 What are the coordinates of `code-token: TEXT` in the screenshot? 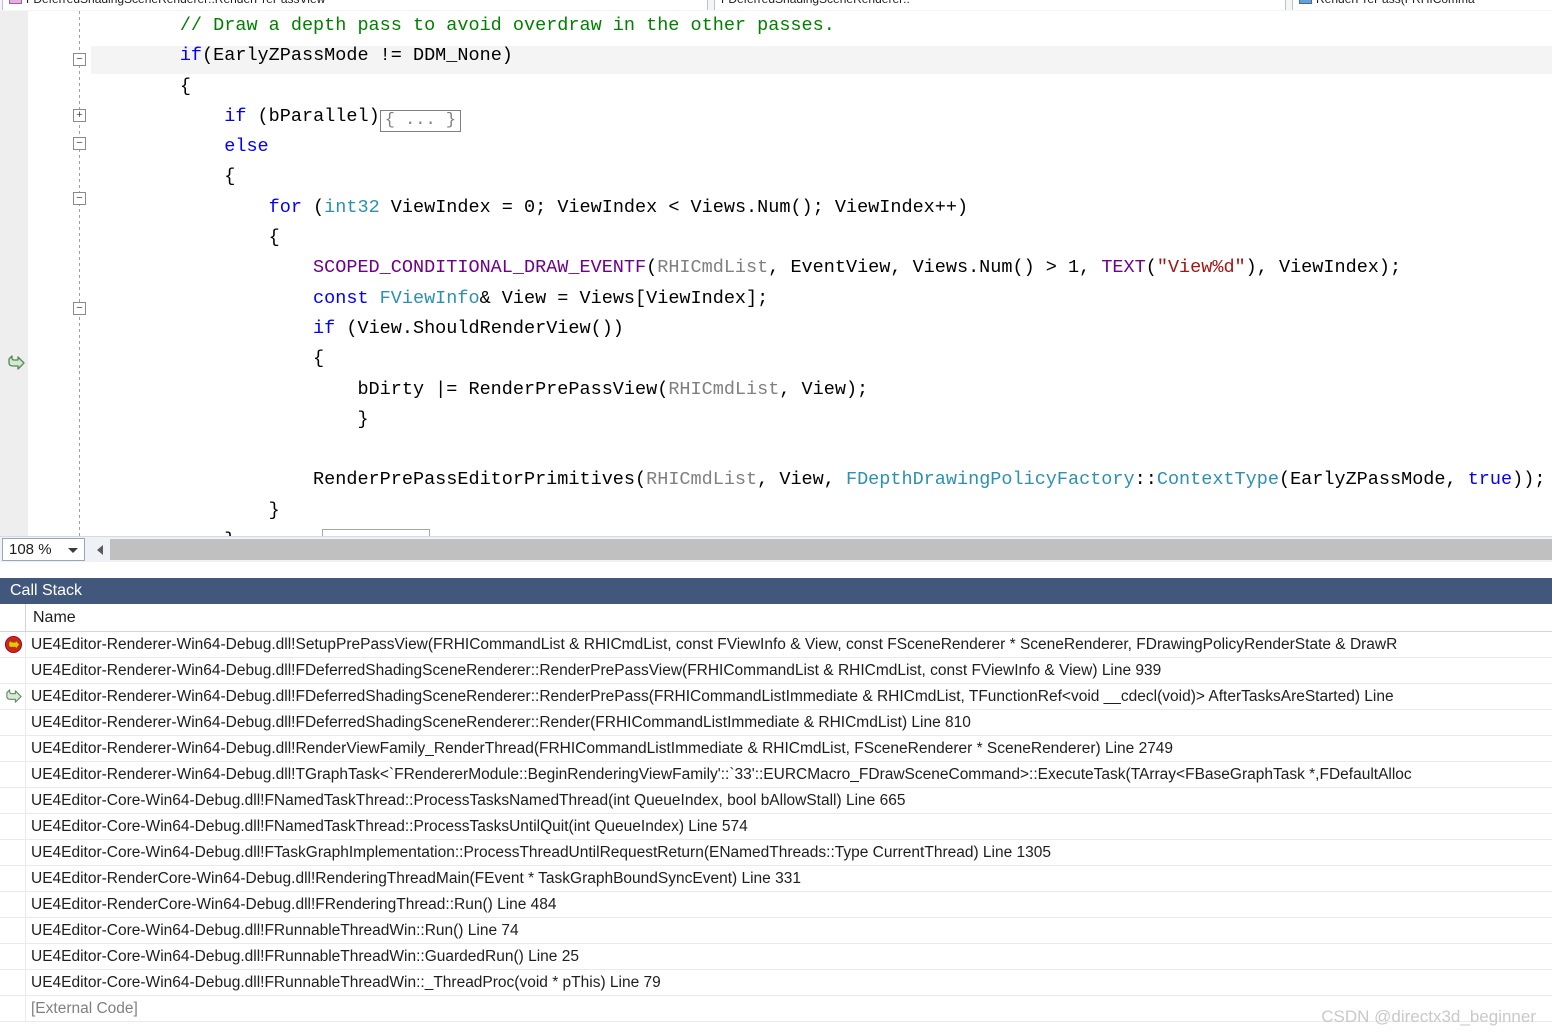 It's located at (1123, 268).